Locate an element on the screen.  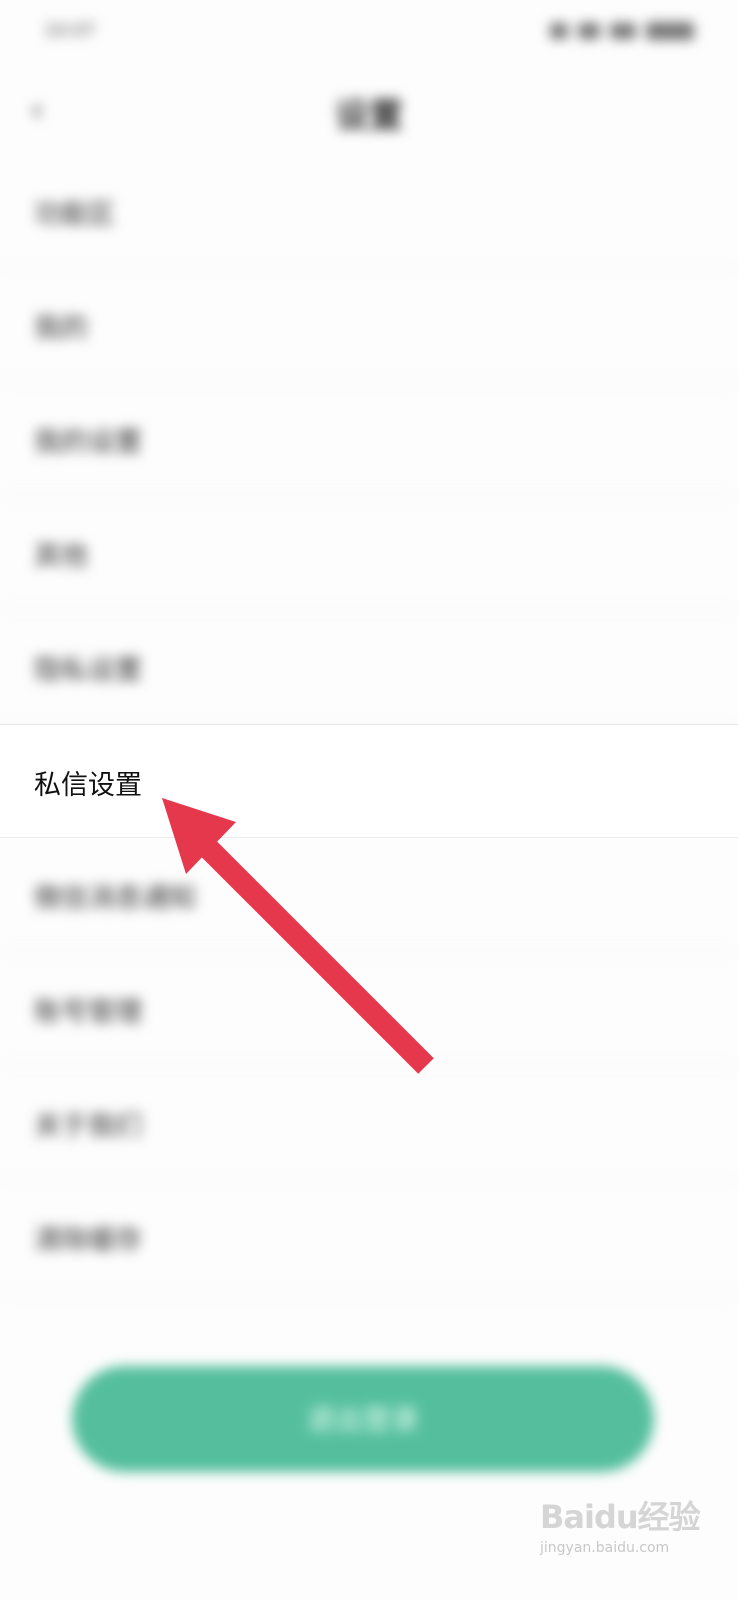
settings-row-mine: 我的 is located at coordinates (369, 325).